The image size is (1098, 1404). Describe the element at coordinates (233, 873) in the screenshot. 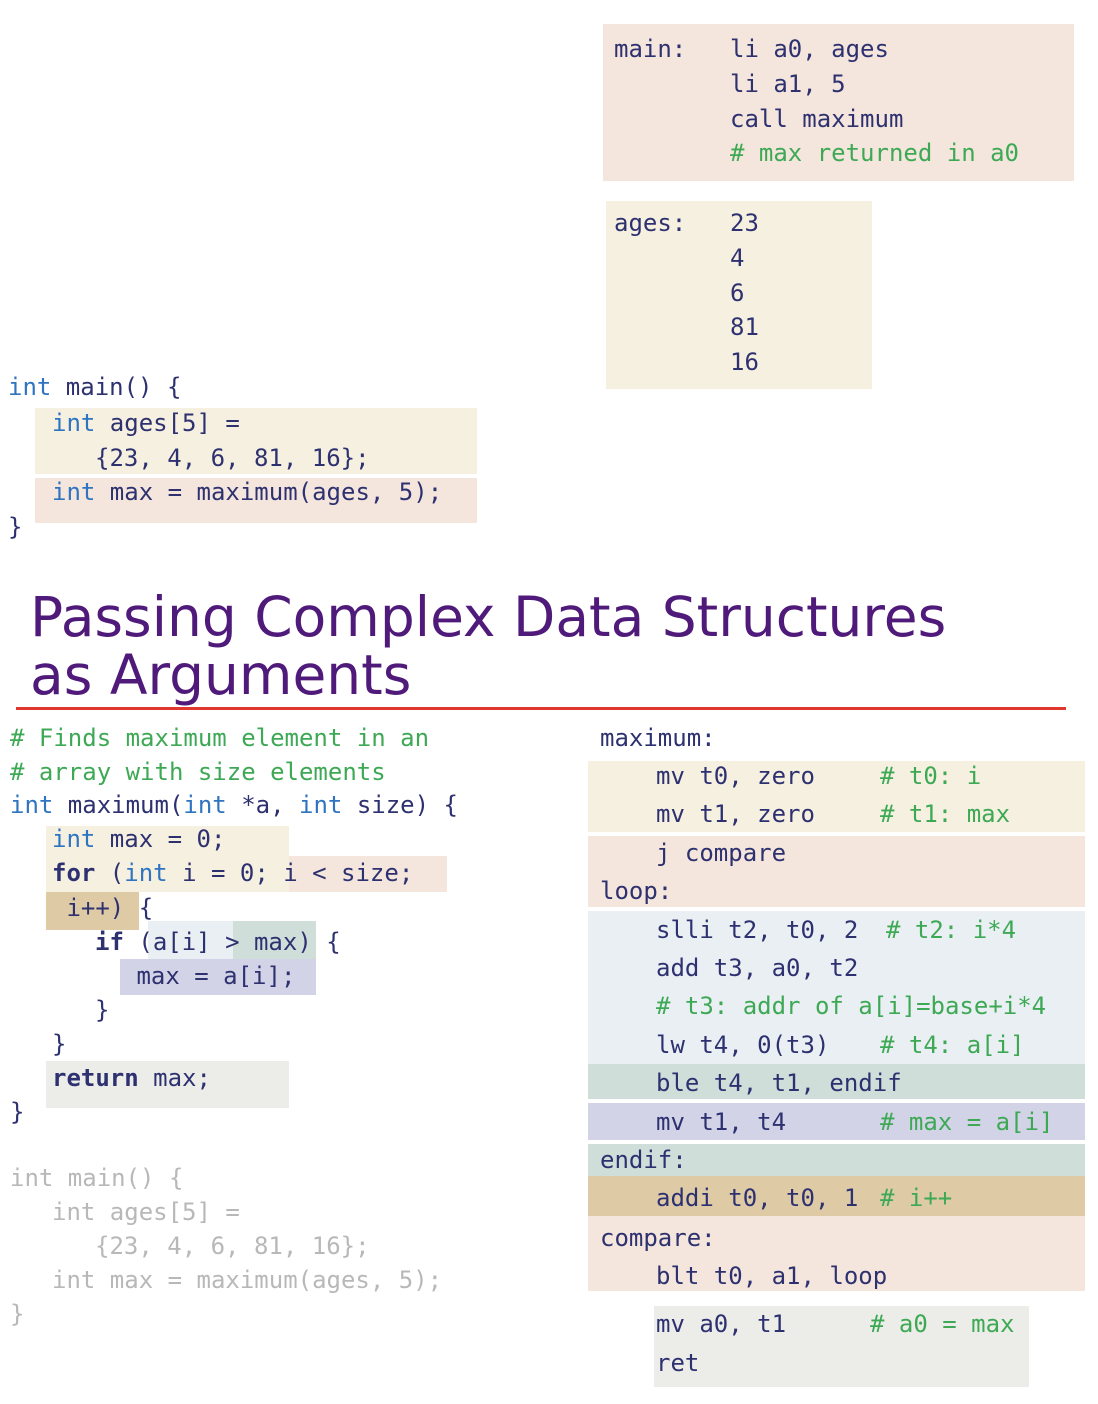

I see `c-for-line: for (int i = 0; i < size;` at that location.